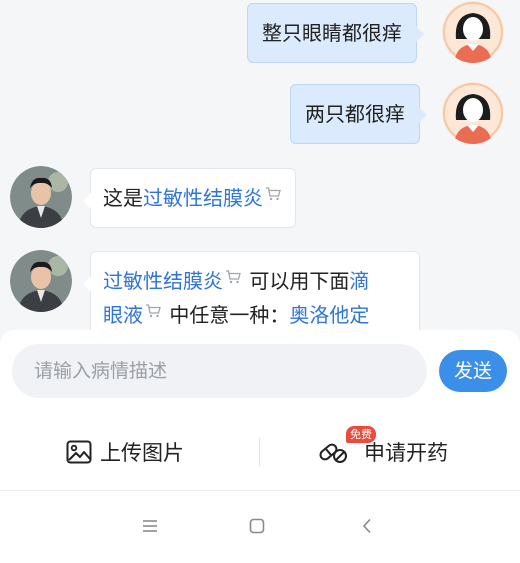  I want to click on back-button, so click(367, 526).